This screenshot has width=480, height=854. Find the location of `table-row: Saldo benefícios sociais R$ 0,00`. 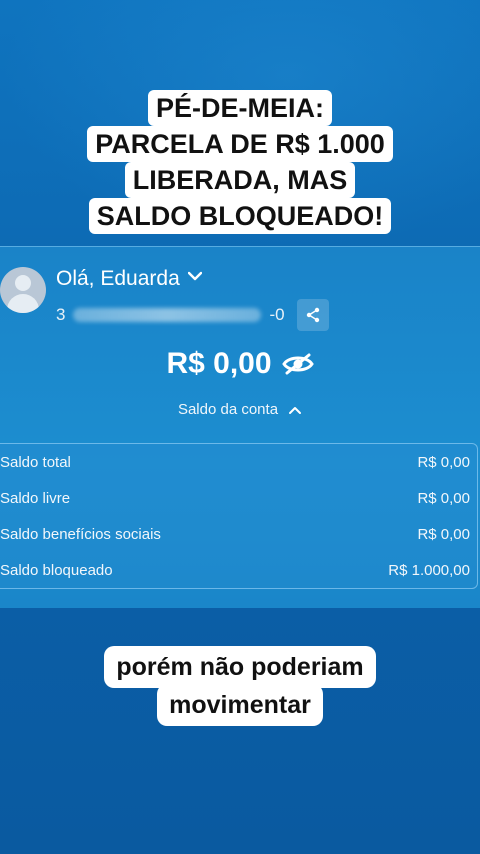

table-row: Saldo benefícios sociais R$ 0,00 is located at coordinates (235, 534).